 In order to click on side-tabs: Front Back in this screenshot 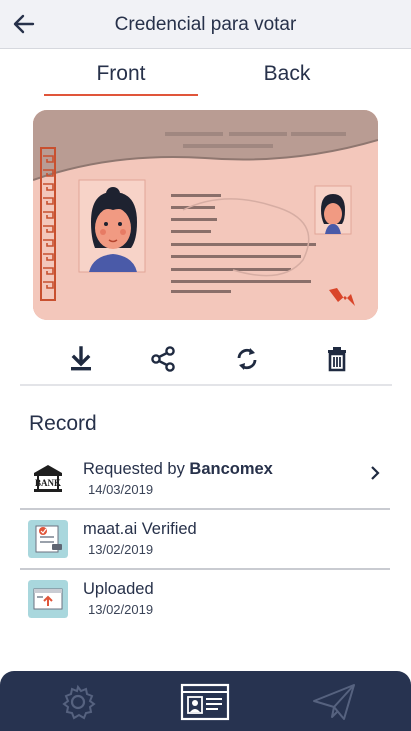, I will do `click(205, 80)`.